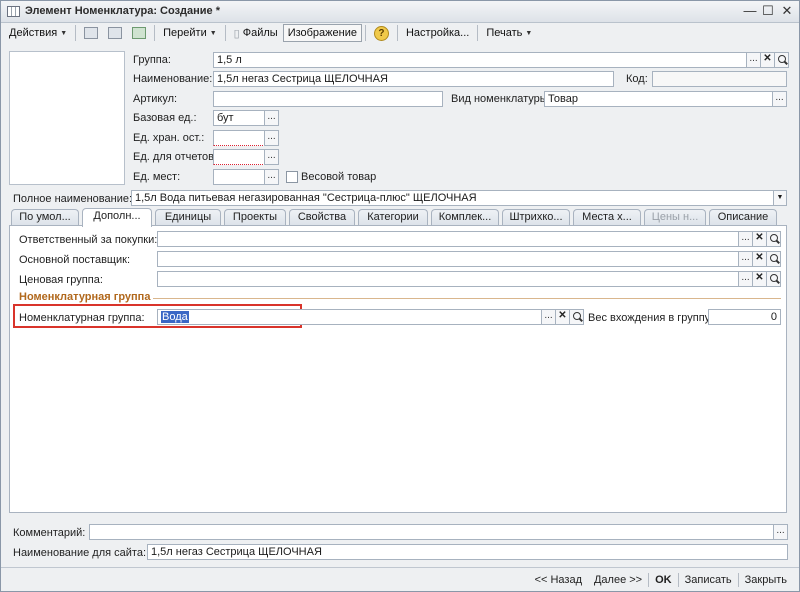 The width and height of the screenshot is (800, 592). What do you see at coordinates (239, 138) in the screenshot?
I see `storage-unit-field` at bounding box center [239, 138].